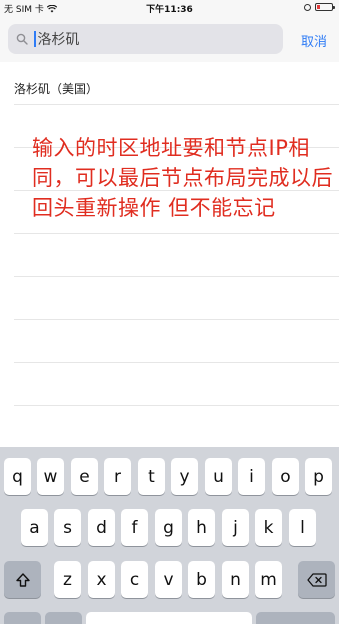 The height and width of the screenshot is (624, 339). What do you see at coordinates (101, 579) in the screenshot?
I see `key-x: x` at bounding box center [101, 579].